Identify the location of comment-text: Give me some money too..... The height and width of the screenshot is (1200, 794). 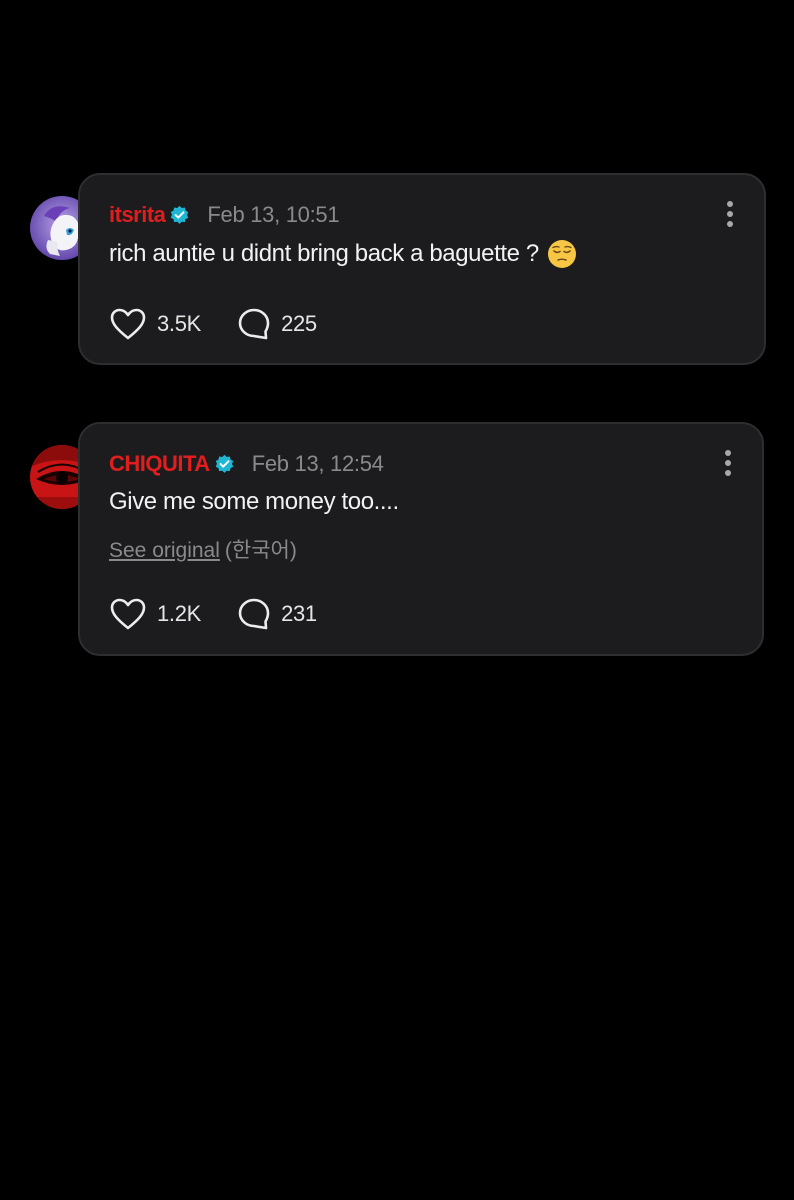
(254, 502).